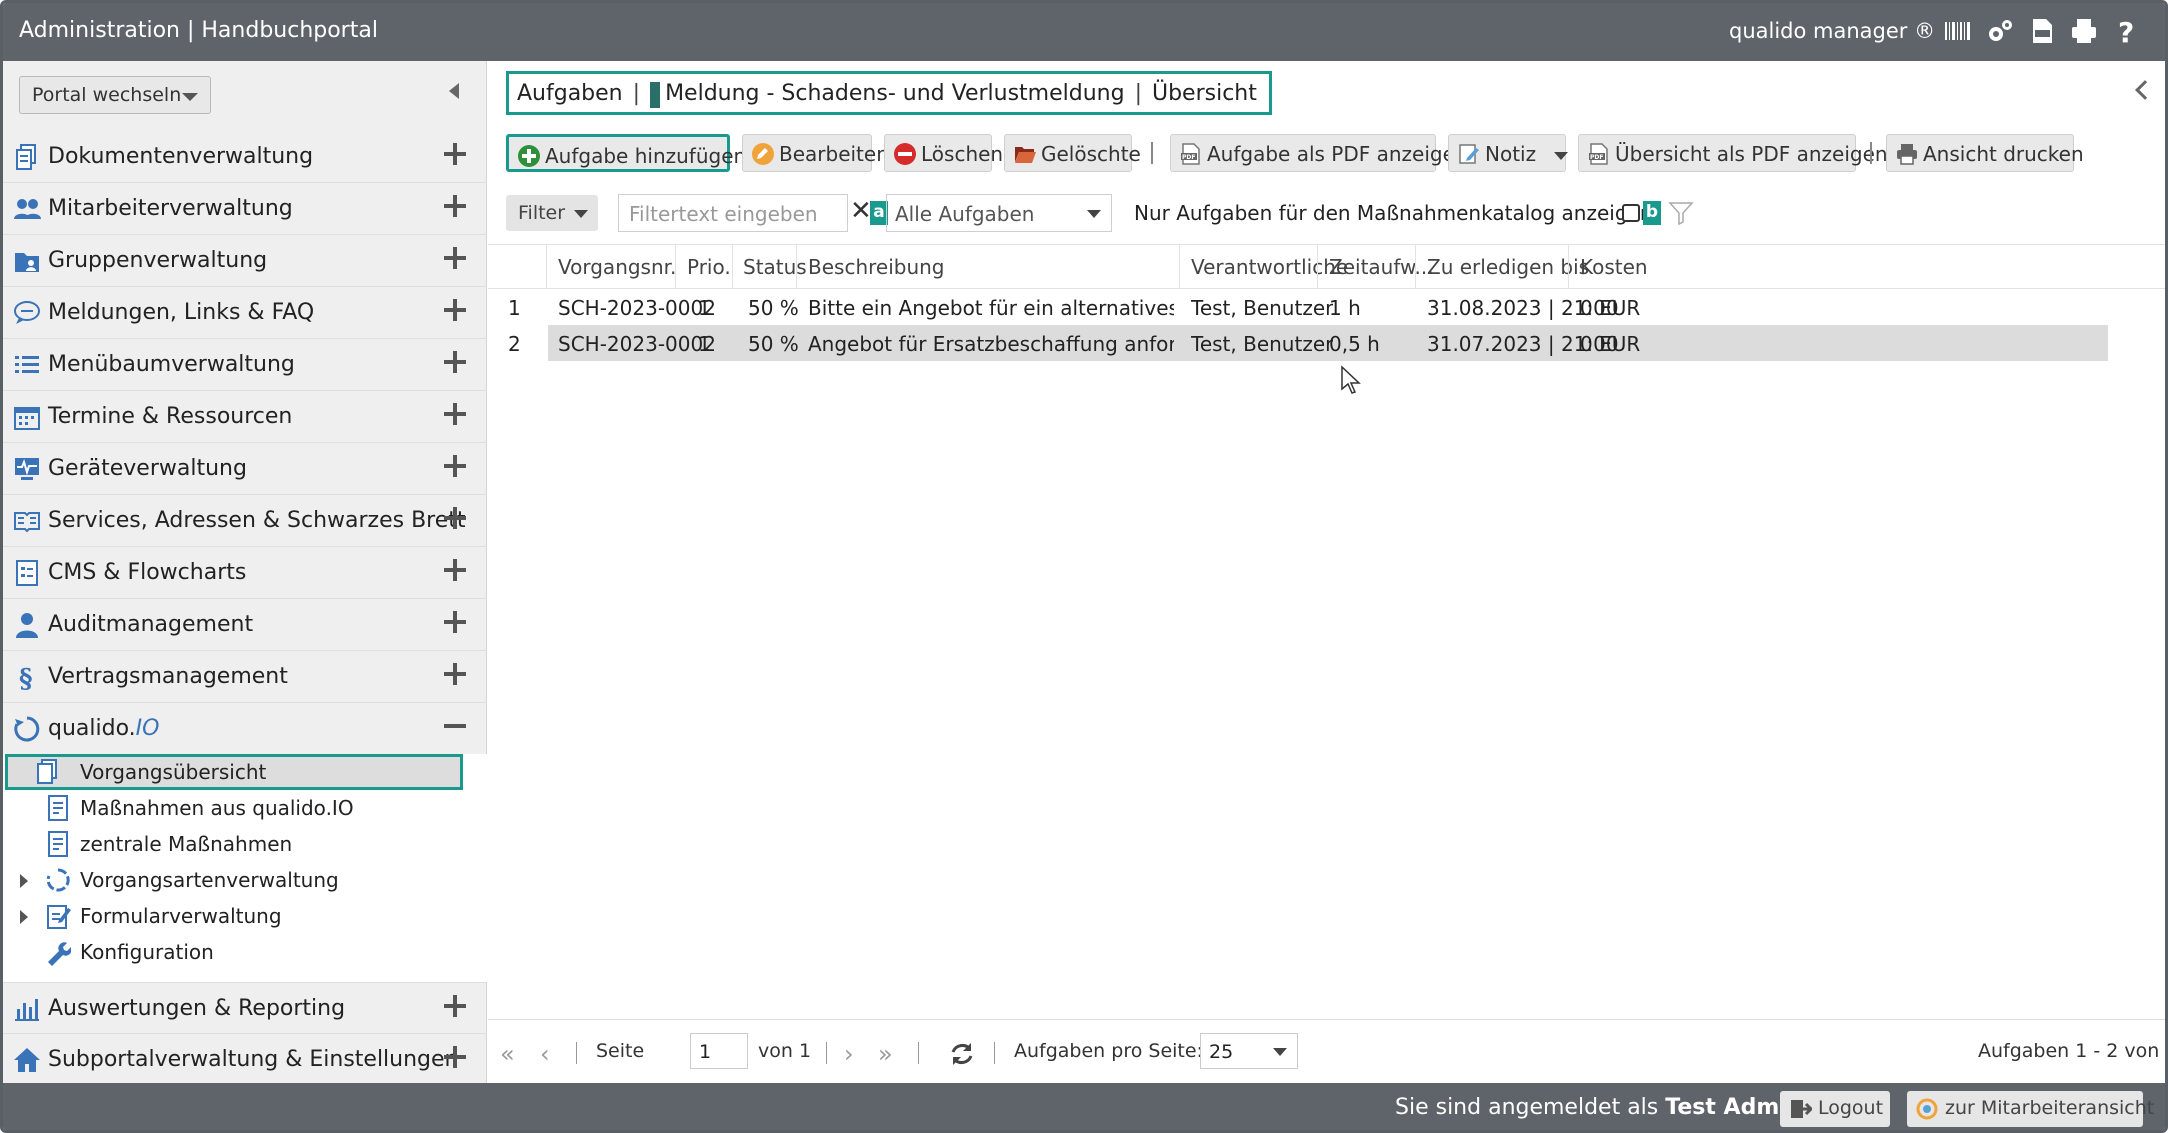  Describe the element at coordinates (1508, 153) in the screenshot. I see `note-dropdown-button: Notiz` at that location.